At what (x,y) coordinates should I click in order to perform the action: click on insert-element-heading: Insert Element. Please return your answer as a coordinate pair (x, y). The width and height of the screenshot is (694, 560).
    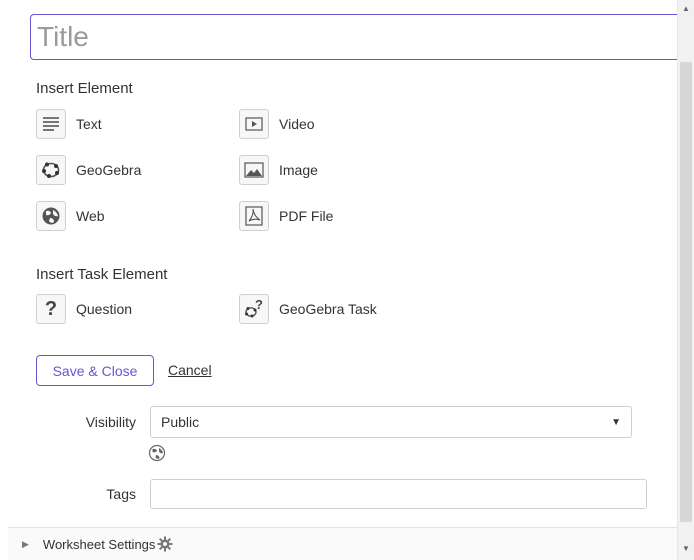
    Looking at the image, I should click on (84, 88).